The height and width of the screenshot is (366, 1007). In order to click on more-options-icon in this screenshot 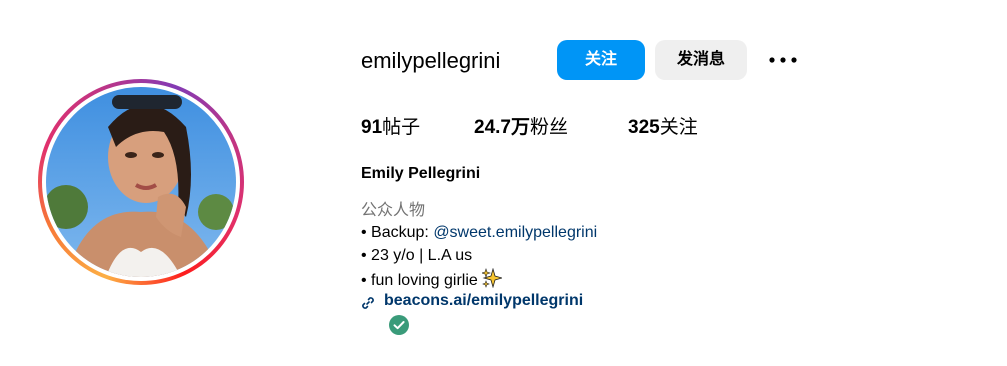, I will do `click(783, 60)`.